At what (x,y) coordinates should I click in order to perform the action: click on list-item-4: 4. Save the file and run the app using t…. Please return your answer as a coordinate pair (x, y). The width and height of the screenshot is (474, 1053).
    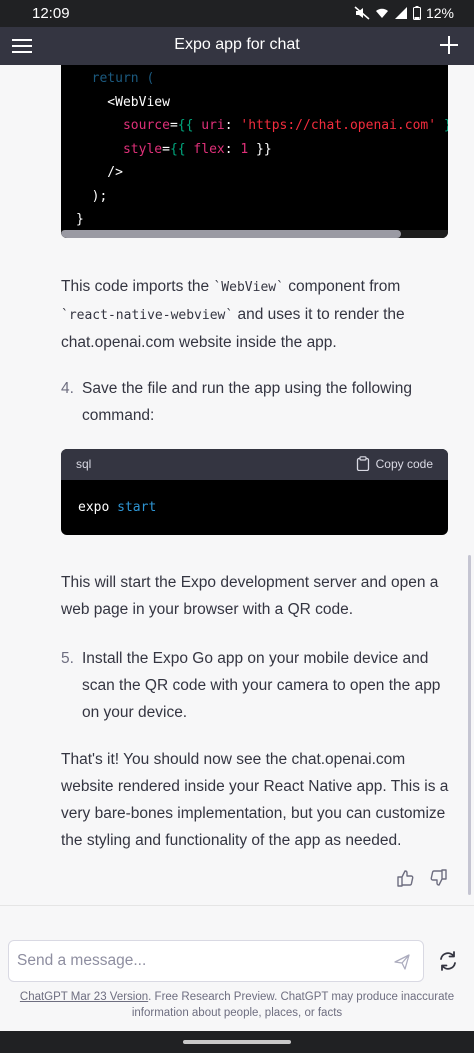
    Looking at the image, I should click on (258, 403).